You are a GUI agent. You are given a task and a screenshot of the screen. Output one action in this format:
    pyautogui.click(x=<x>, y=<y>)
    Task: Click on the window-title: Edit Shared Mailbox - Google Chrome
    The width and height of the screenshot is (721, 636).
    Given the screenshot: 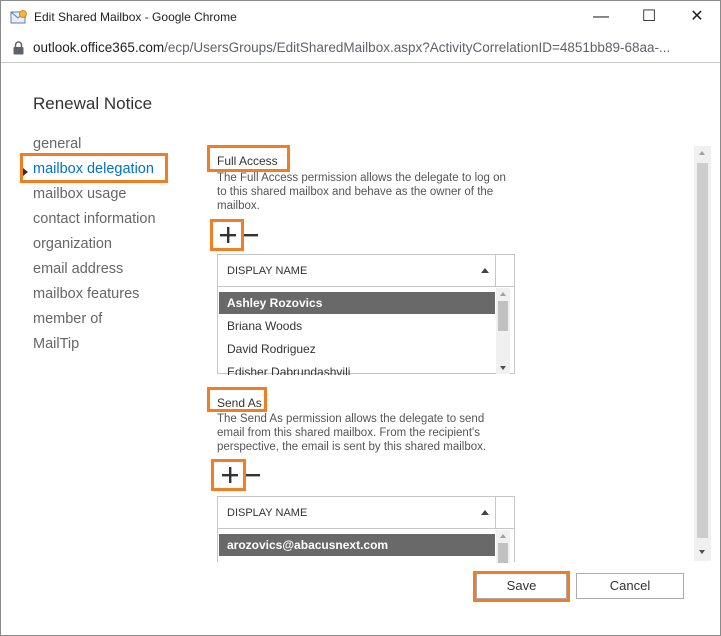 What is the action you would take?
    pyautogui.click(x=135, y=17)
    